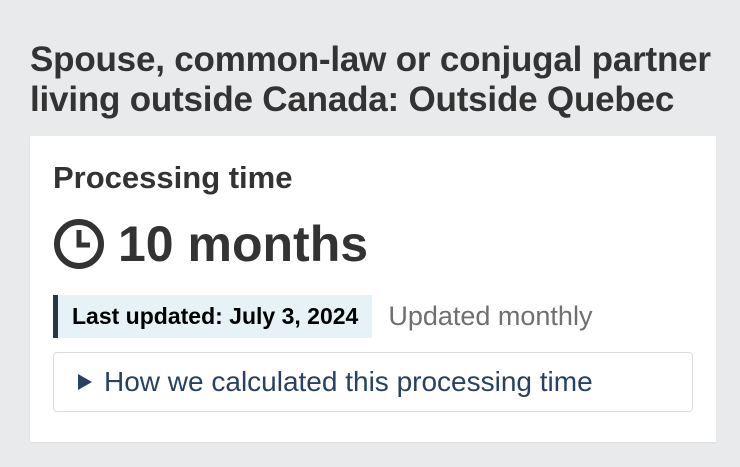 This screenshot has width=740, height=467. I want to click on processing-time-row: 10 months, so click(210, 244).